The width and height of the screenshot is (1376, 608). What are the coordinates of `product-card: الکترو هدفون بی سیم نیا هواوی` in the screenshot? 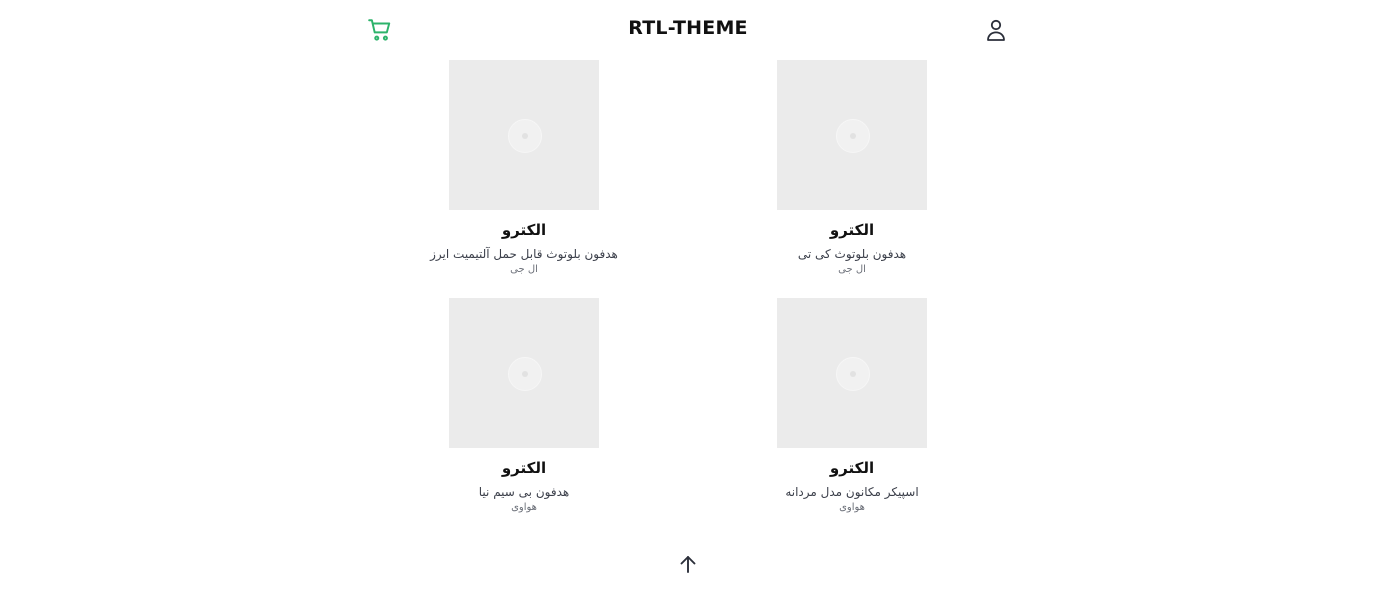 It's located at (524, 406).